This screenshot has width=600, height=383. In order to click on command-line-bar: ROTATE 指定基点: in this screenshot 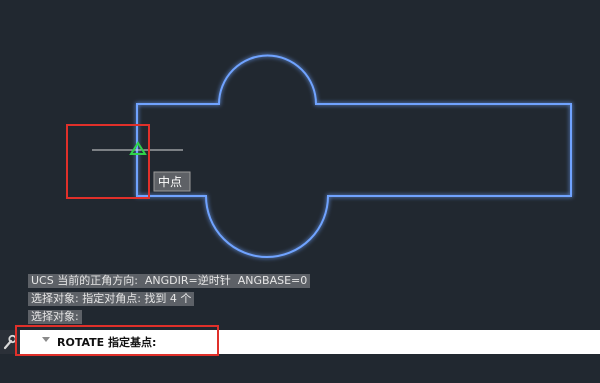, I will do `click(300, 342)`.